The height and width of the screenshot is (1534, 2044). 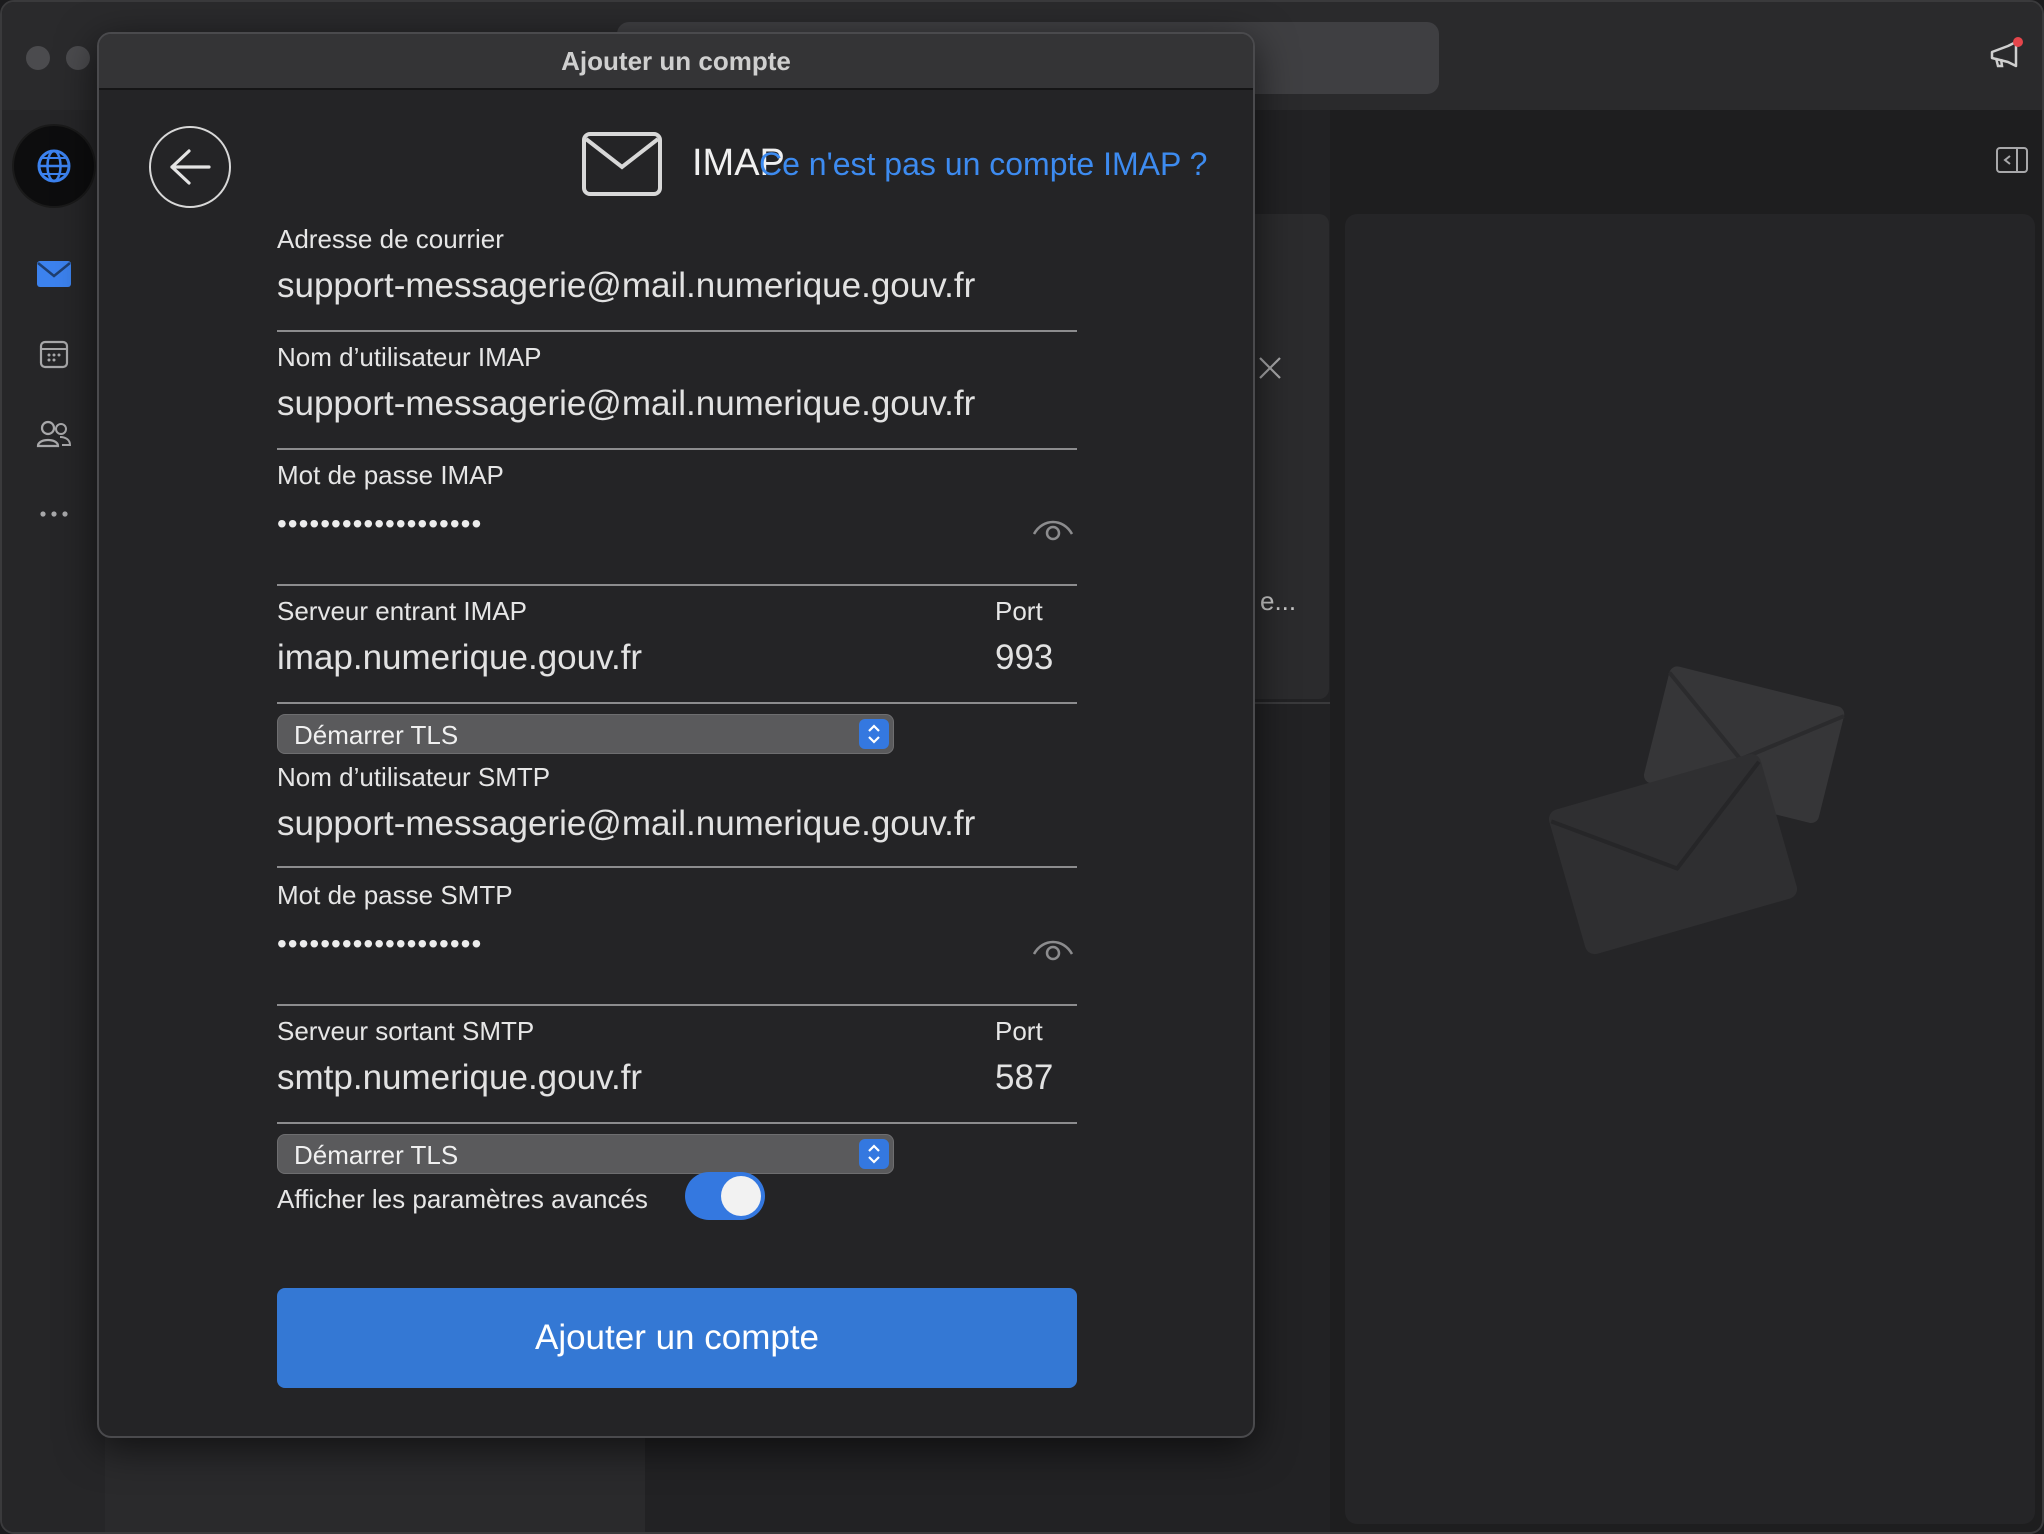 What do you see at coordinates (379, 944) in the screenshot?
I see `smtp-password-input: •••••••••••••••••••` at bounding box center [379, 944].